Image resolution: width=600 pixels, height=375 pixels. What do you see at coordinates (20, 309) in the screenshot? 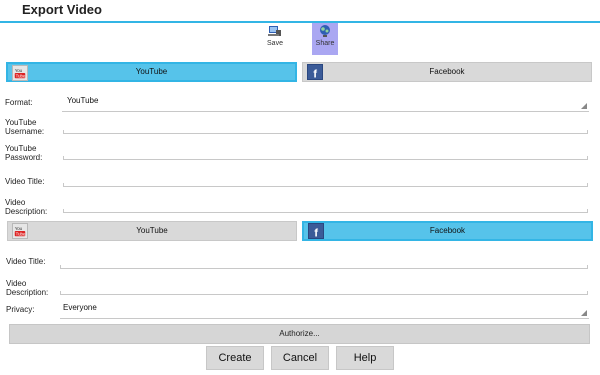
I see `privacy-label: Privacy:` at bounding box center [20, 309].